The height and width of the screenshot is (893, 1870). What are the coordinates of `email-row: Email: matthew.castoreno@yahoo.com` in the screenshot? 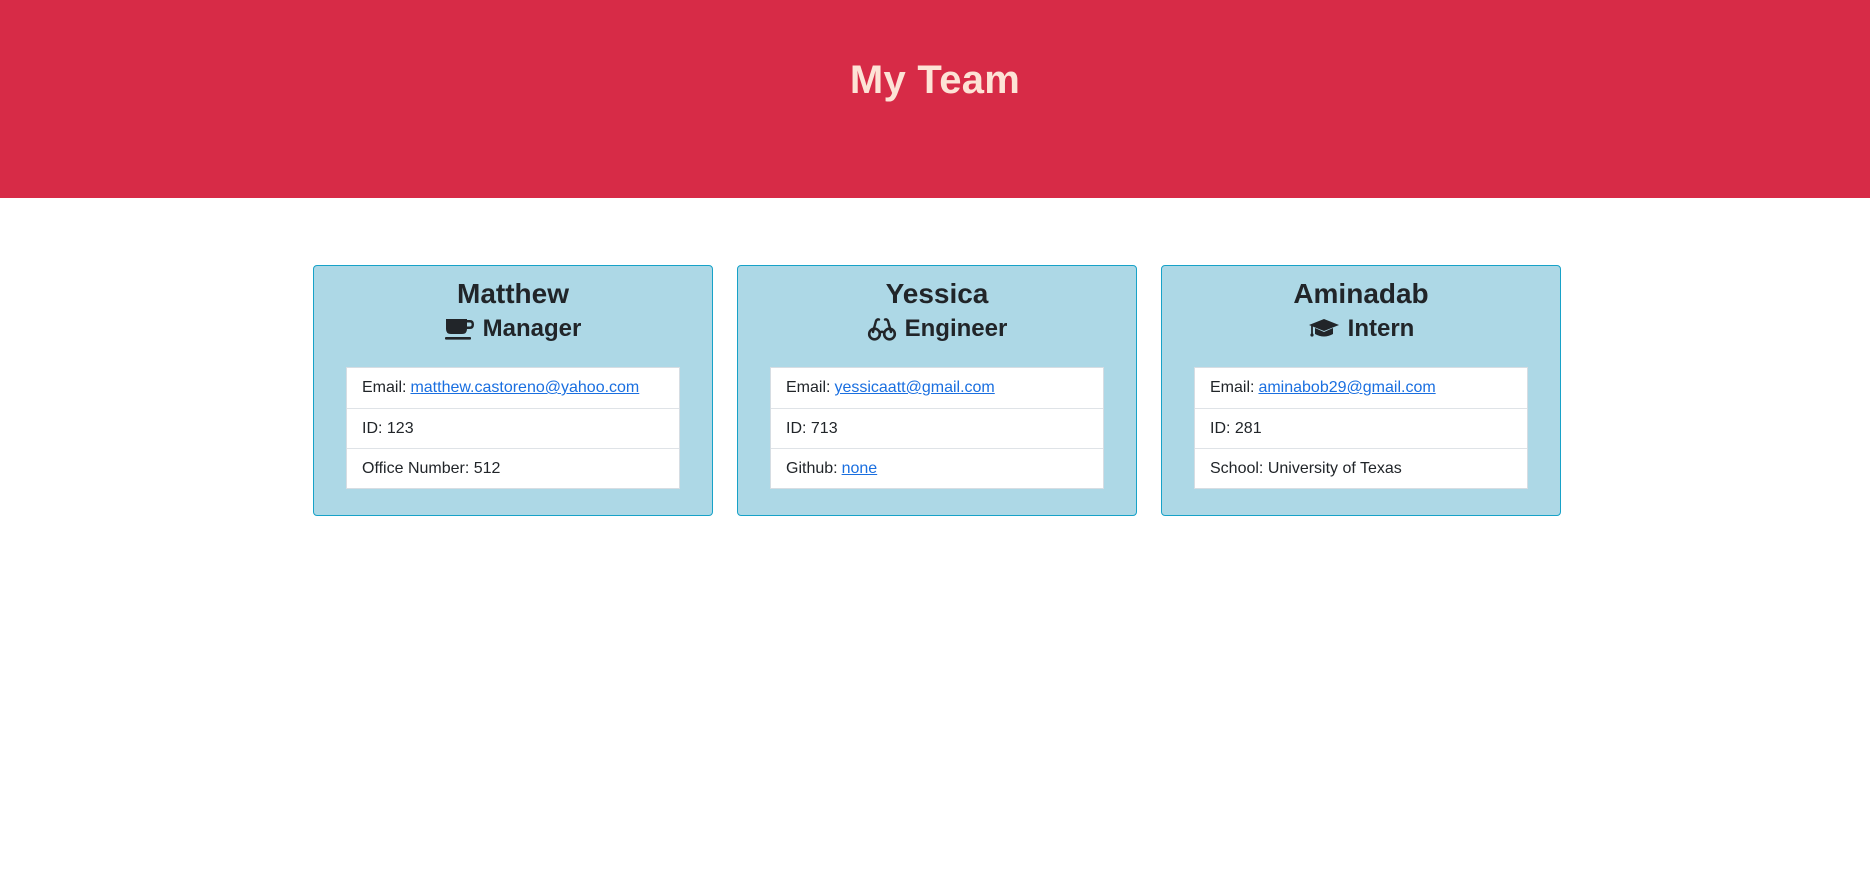 It's located at (513, 388).